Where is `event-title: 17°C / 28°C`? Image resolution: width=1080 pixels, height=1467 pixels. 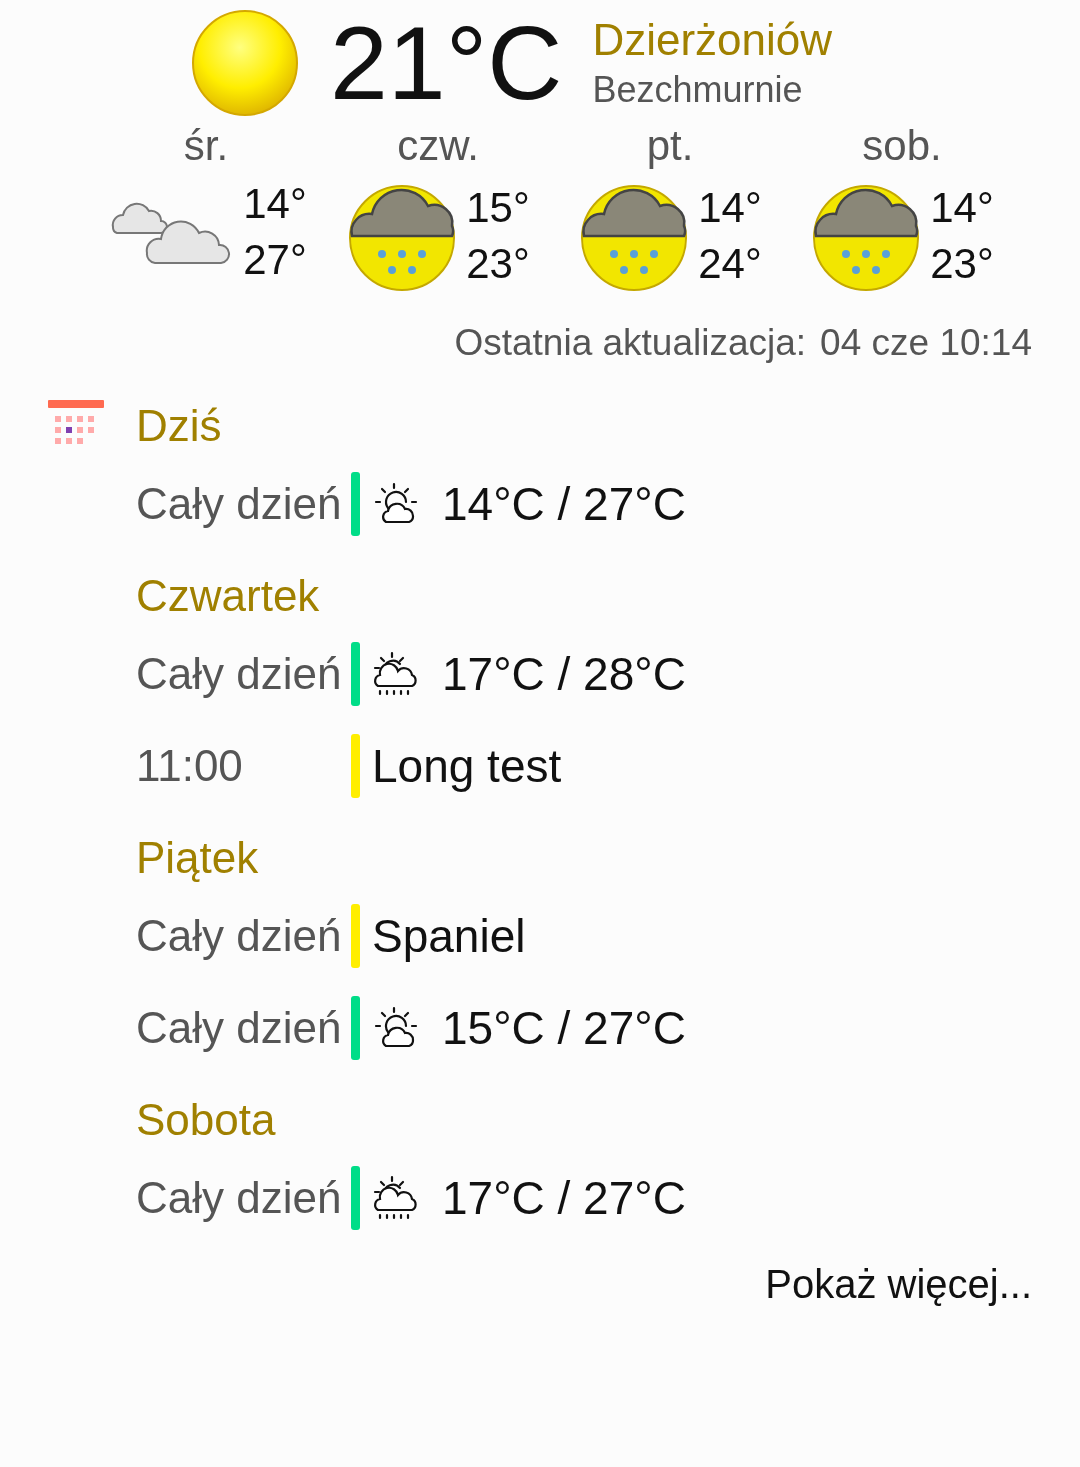
event-title: 17°C / 28°C is located at coordinates (564, 674).